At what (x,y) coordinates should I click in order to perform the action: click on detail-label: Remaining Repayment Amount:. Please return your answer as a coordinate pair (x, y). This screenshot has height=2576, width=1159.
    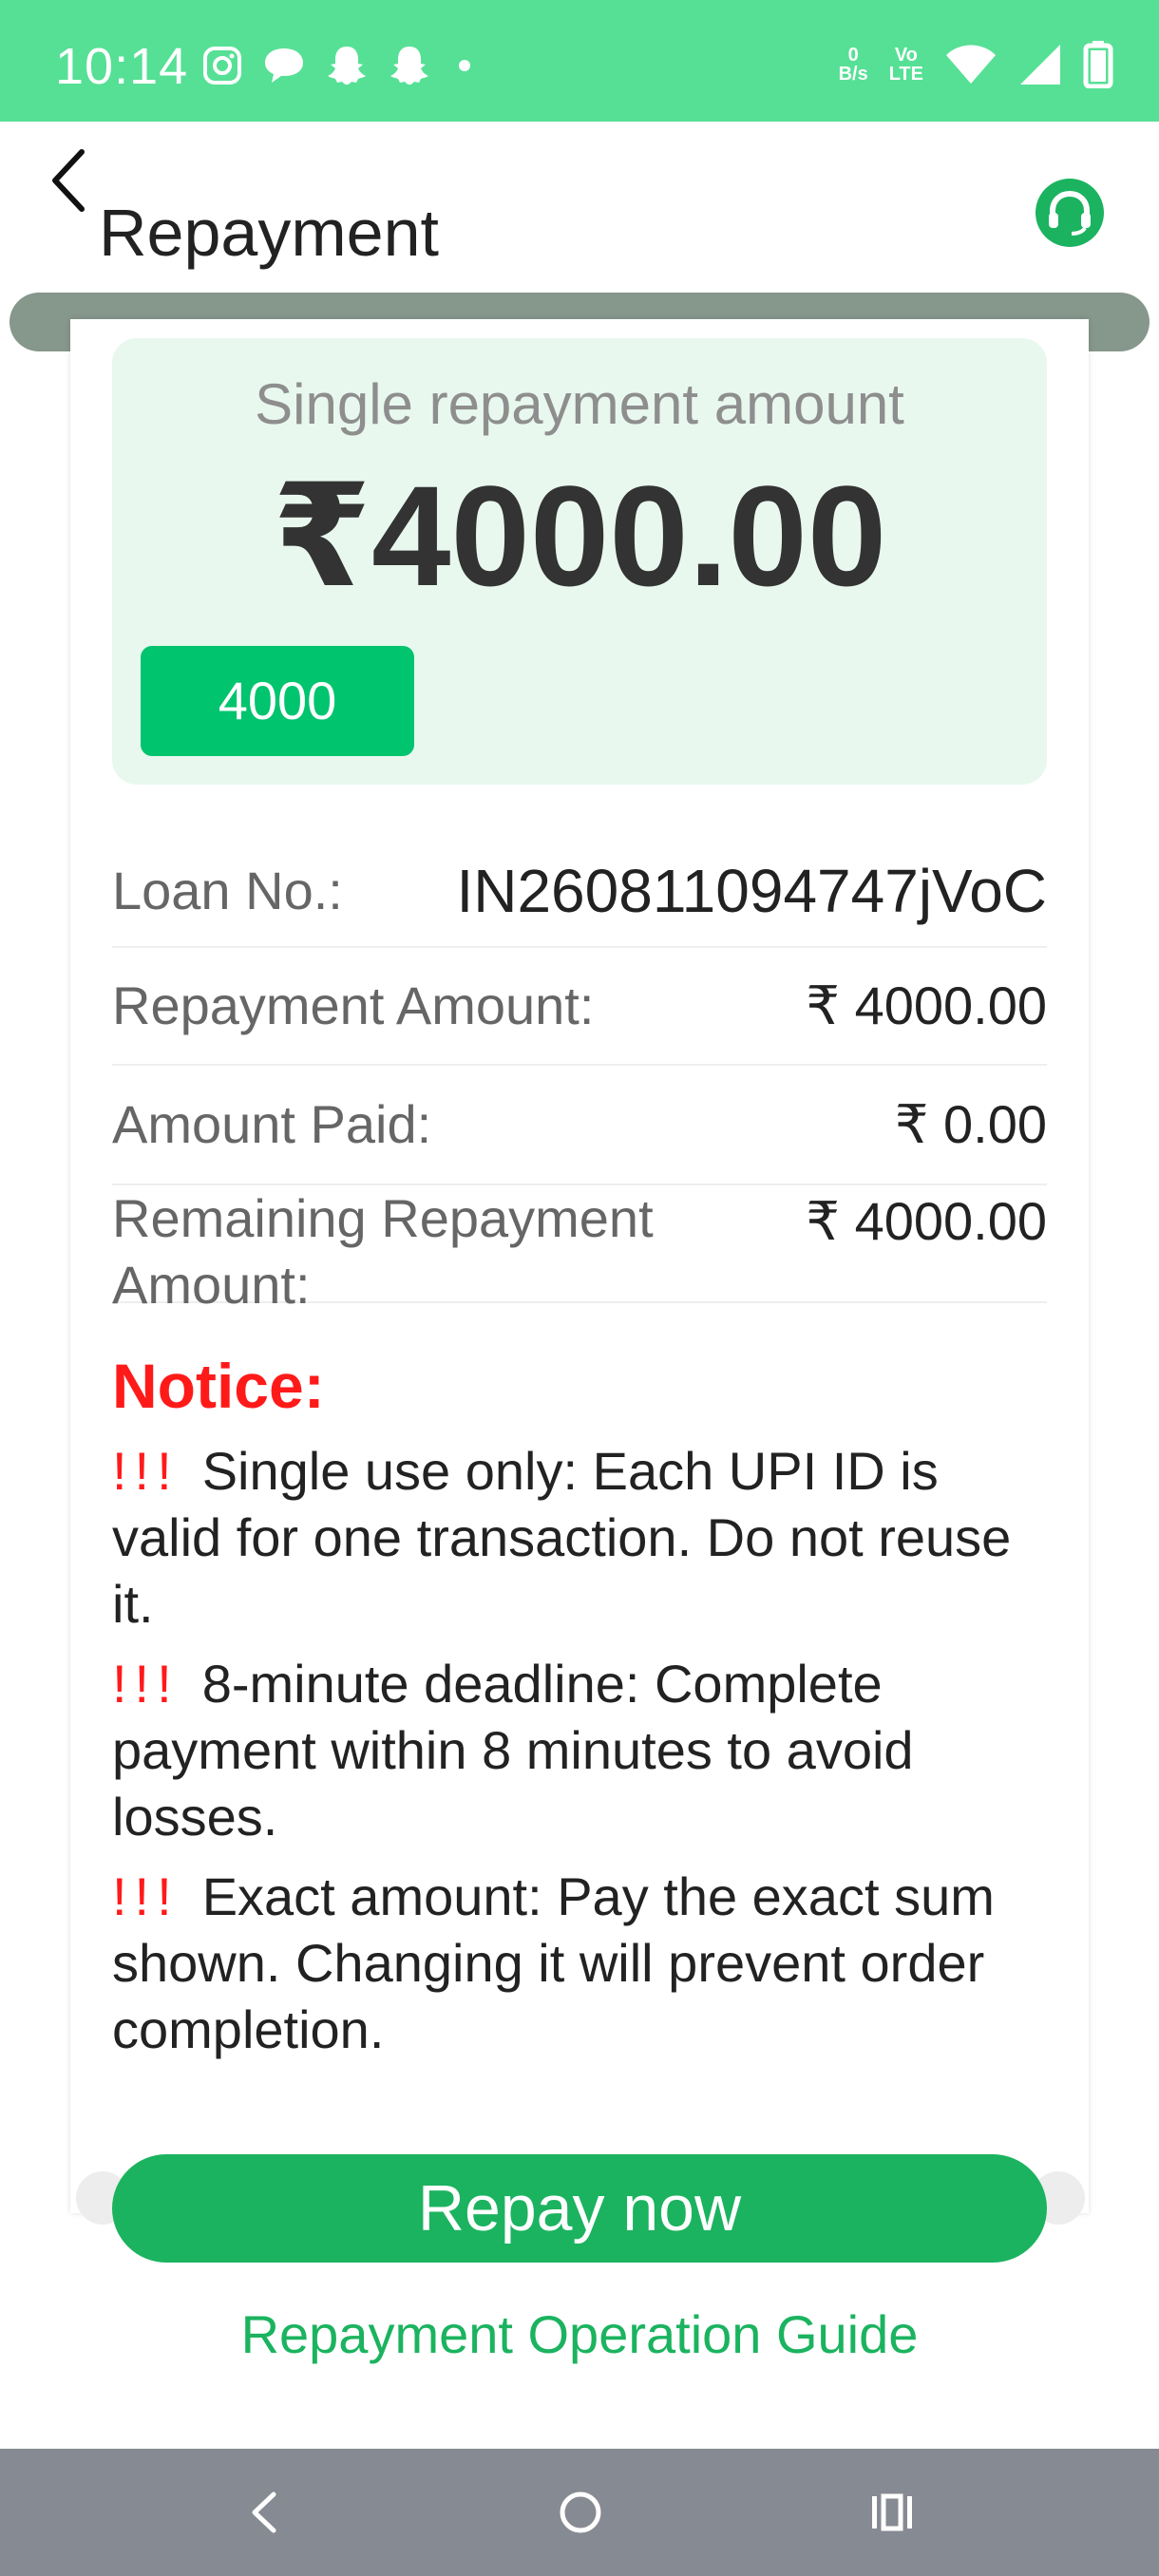
    Looking at the image, I should click on (383, 1251).